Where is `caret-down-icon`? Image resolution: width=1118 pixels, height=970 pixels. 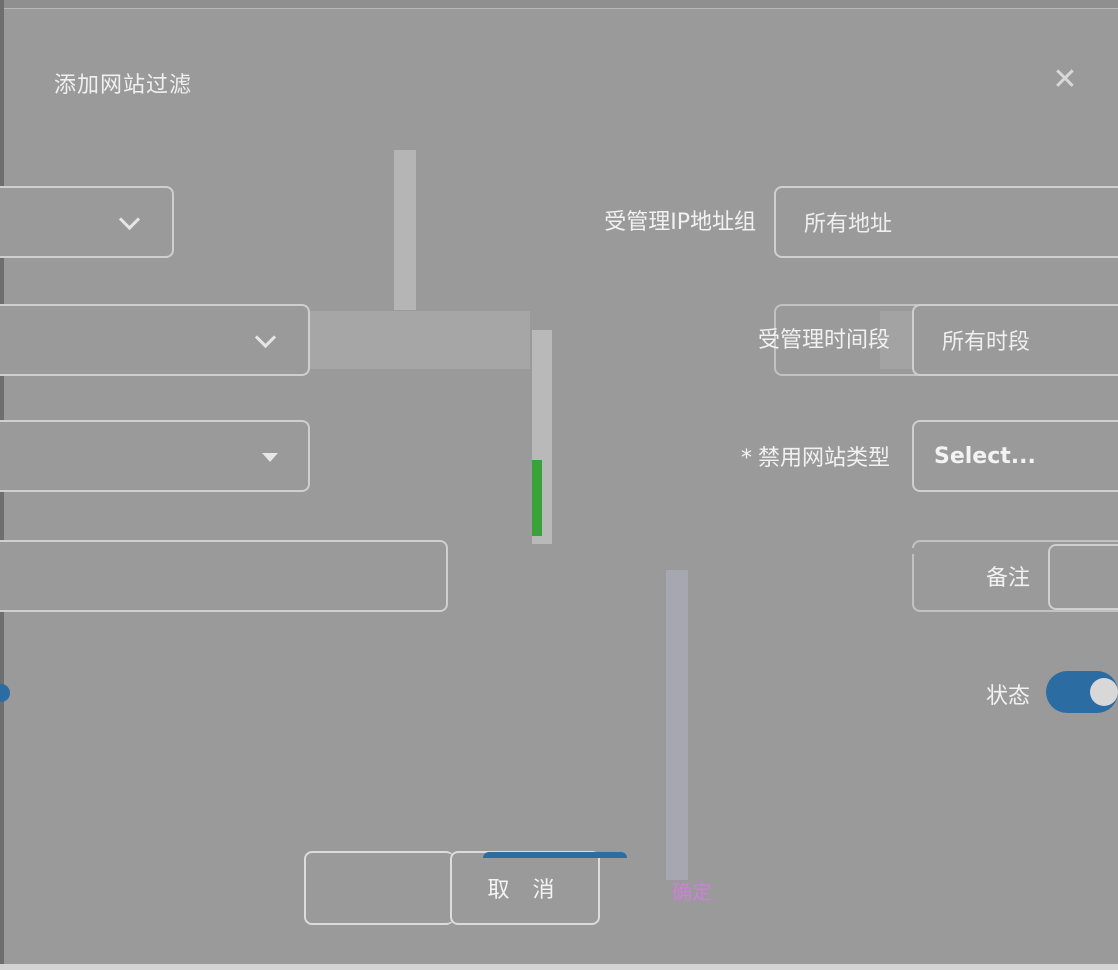
caret-down-icon is located at coordinates (270, 457).